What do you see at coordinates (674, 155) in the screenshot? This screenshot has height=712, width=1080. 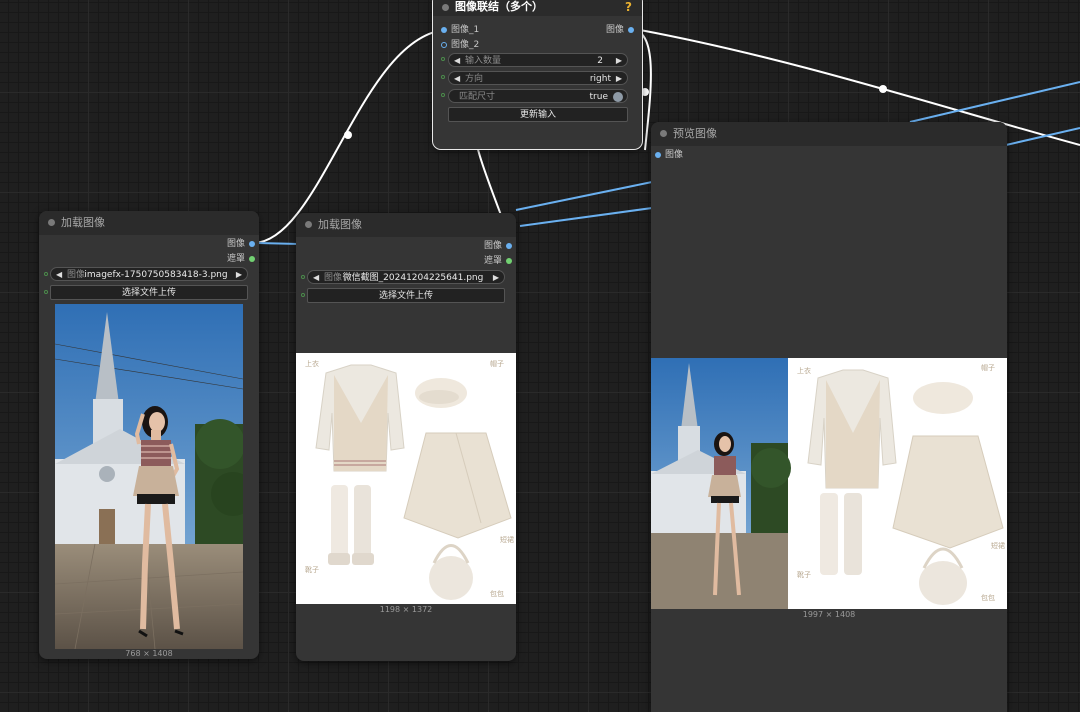 I see `input-label-image: 图像` at bounding box center [674, 155].